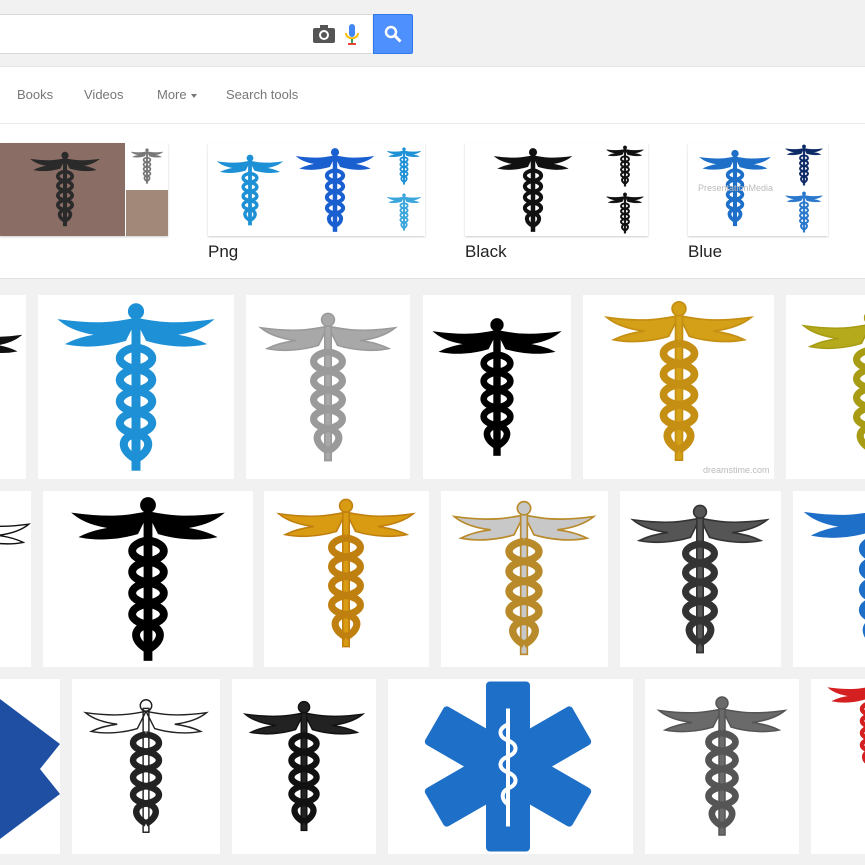  I want to click on search-nav: Books Videos More Search tools, so click(432, 95).